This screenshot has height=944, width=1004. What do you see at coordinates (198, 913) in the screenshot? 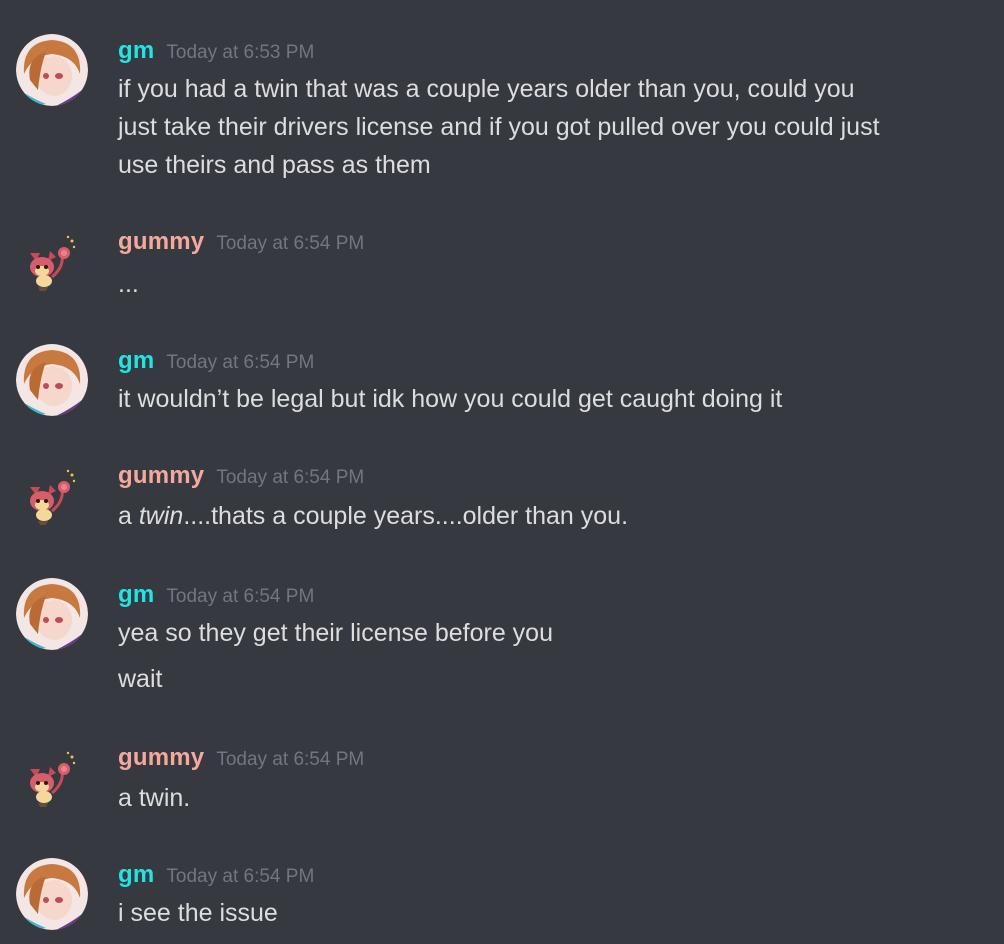
I see `message-line: i see the issue` at bounding box center [198, 913].